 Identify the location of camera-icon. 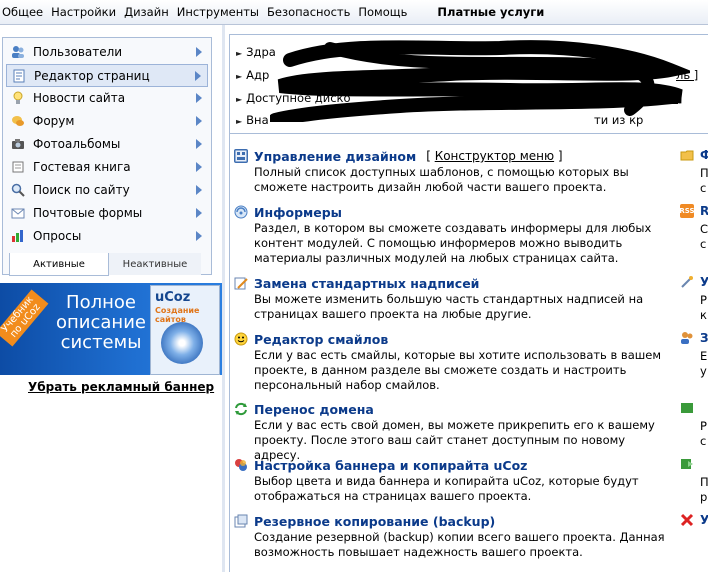
(18, 144).